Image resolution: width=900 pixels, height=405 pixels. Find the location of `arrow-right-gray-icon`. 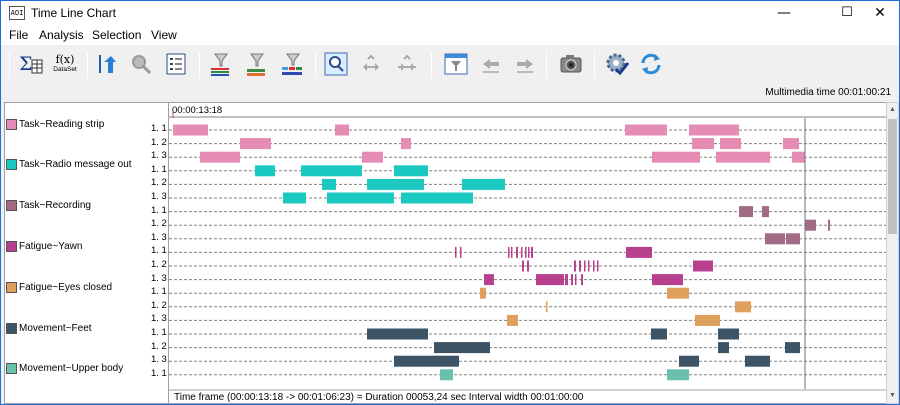

arrow-right-gray-icon is located at coordinates (525, 64).